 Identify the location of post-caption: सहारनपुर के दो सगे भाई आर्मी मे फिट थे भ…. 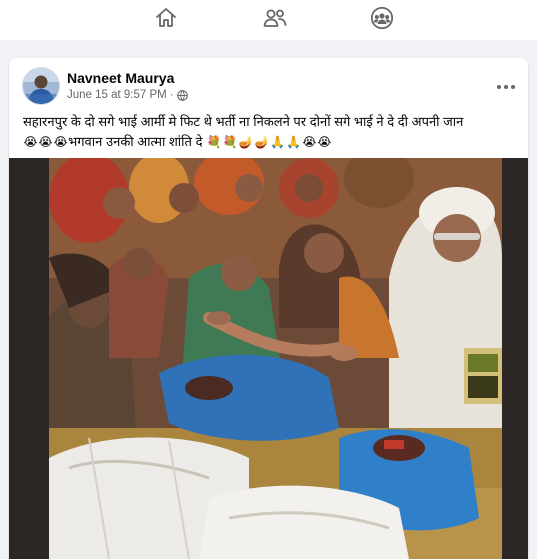
(273, 132).